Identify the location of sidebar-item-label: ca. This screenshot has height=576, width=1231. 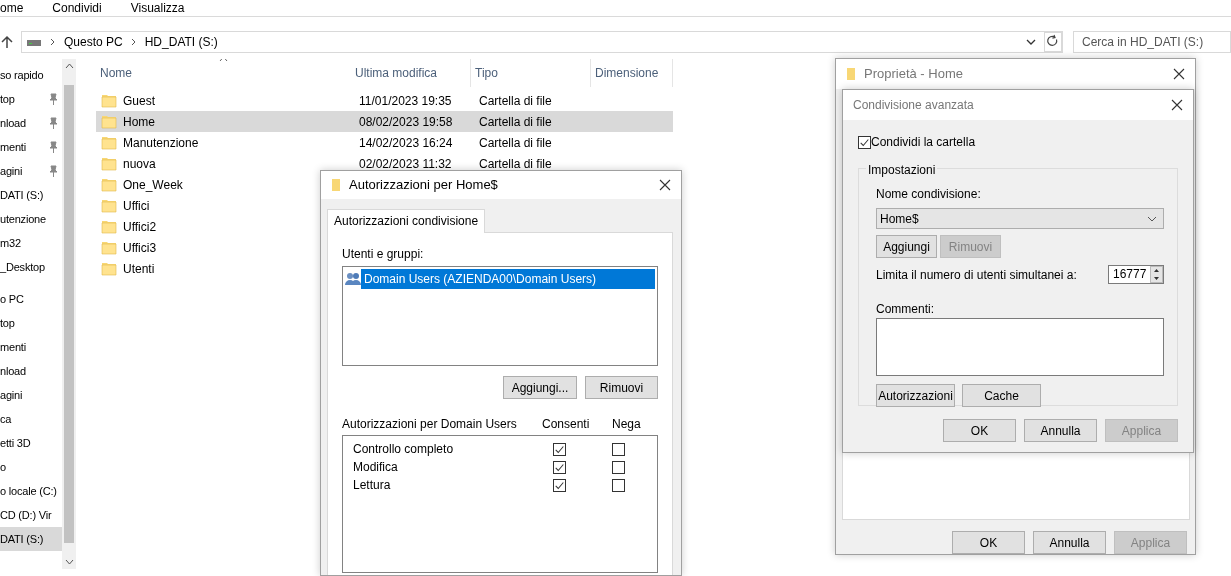
(6, 419).